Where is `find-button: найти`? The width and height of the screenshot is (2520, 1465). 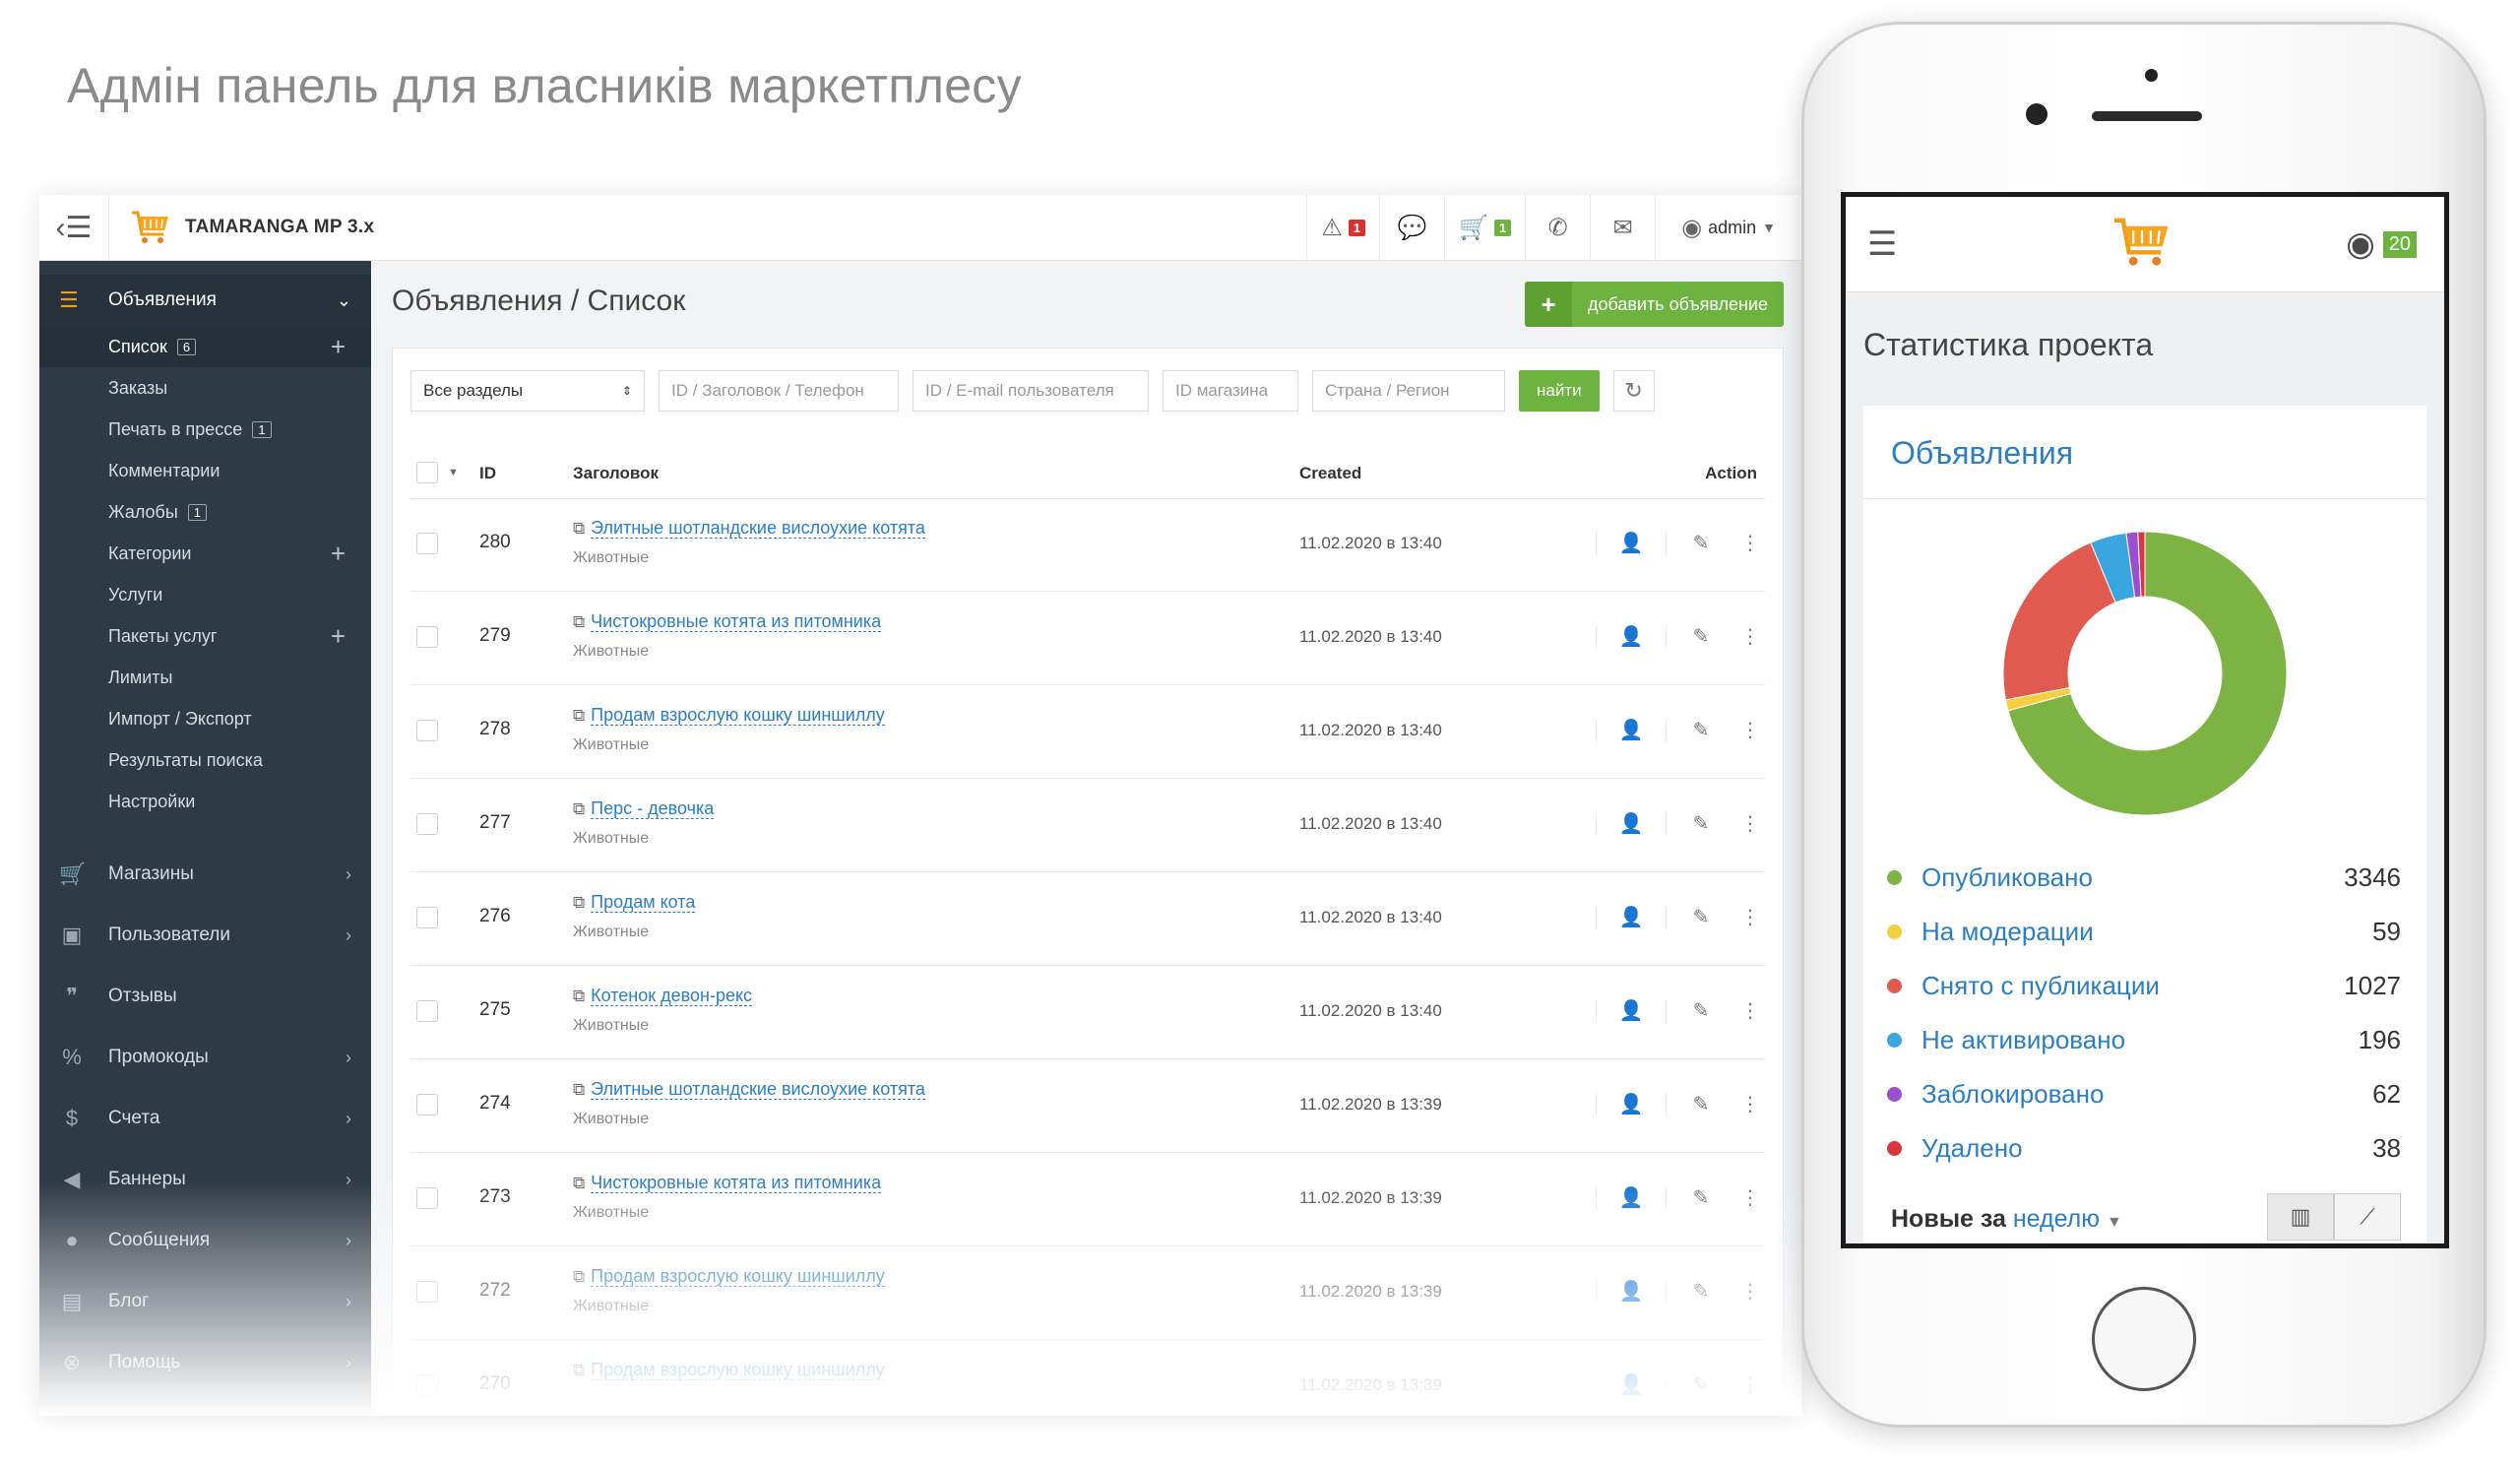 find-button: найти is located at coordinates (1559, 391).